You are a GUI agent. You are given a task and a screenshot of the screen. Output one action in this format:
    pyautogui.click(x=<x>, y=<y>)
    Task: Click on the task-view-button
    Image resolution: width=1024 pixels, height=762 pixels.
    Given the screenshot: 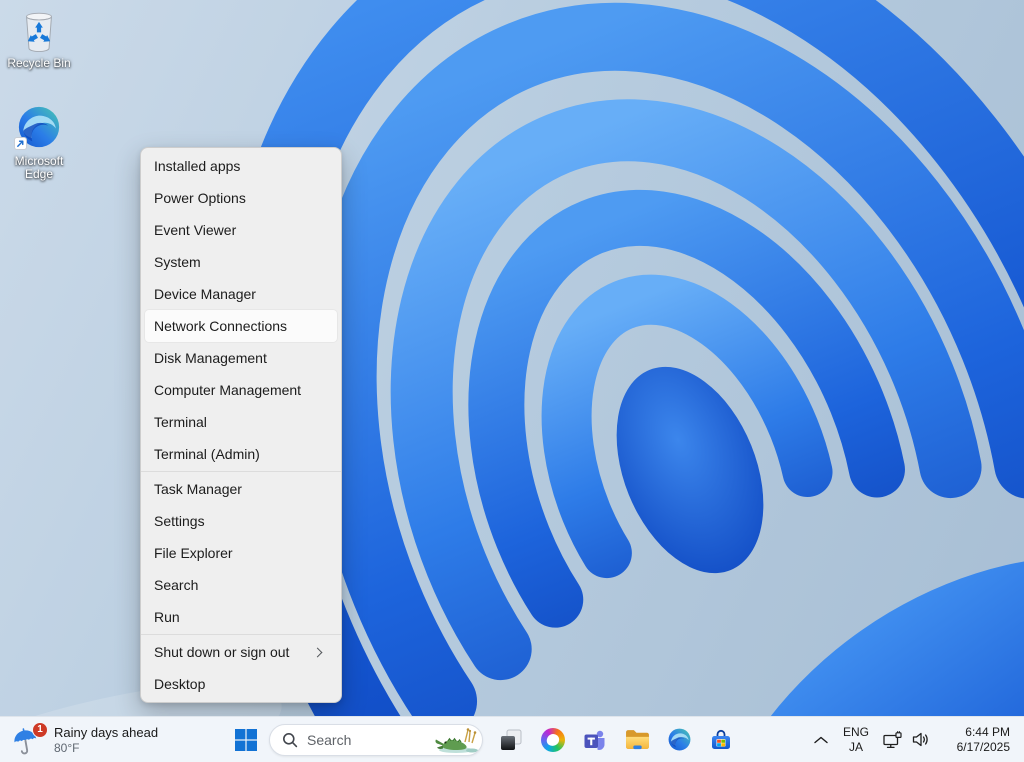 What is the action you would take?
    pyautogui.click(x=511, y=740)
    